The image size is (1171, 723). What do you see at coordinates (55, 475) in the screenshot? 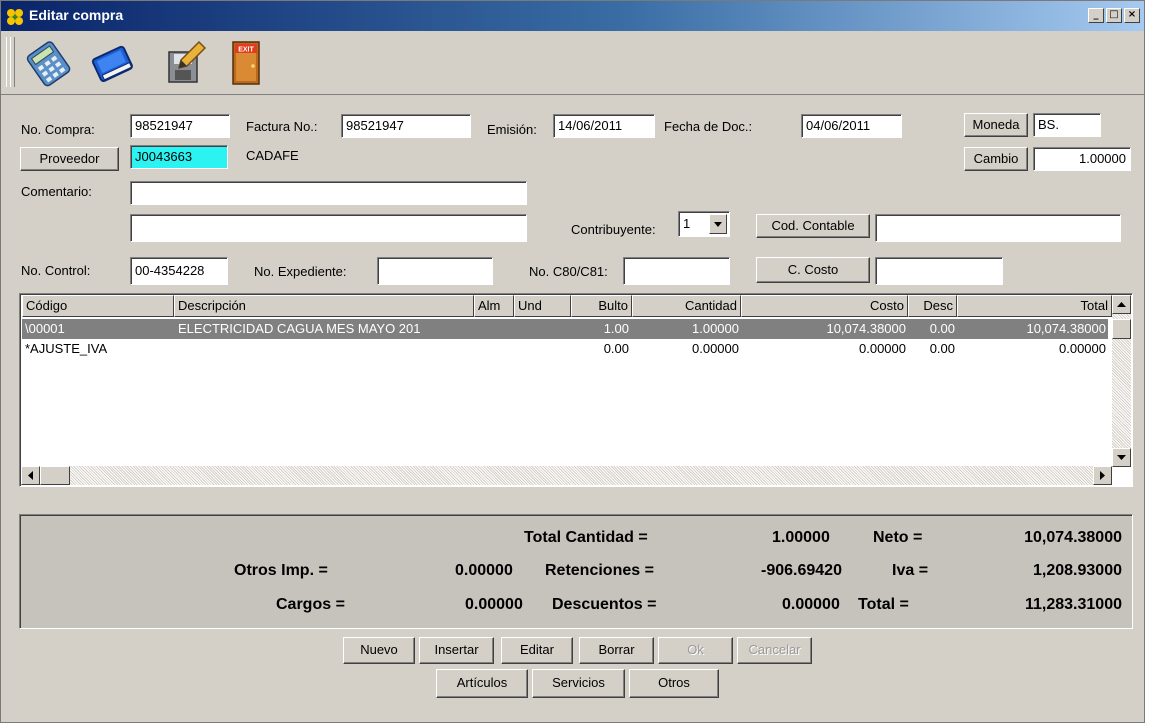
I see `horizontal-scroll-thumb` at bounding box center [55, 475].